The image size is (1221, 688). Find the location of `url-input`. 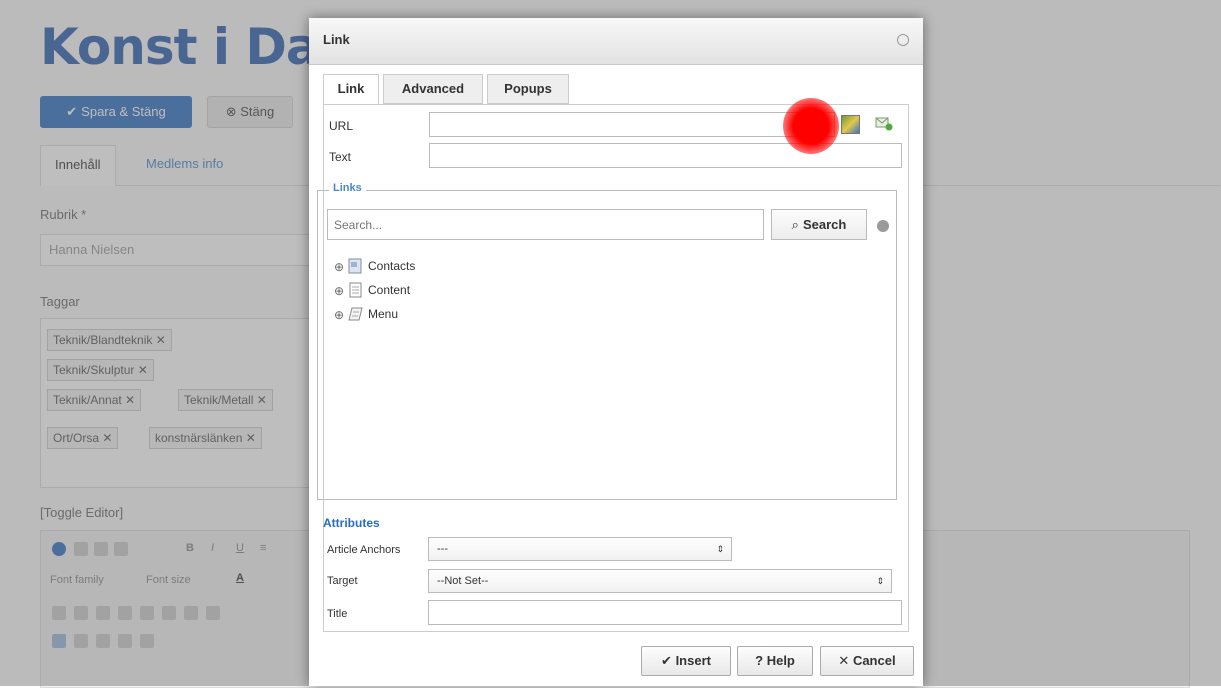

url-input is located at coordinates (632, 124).